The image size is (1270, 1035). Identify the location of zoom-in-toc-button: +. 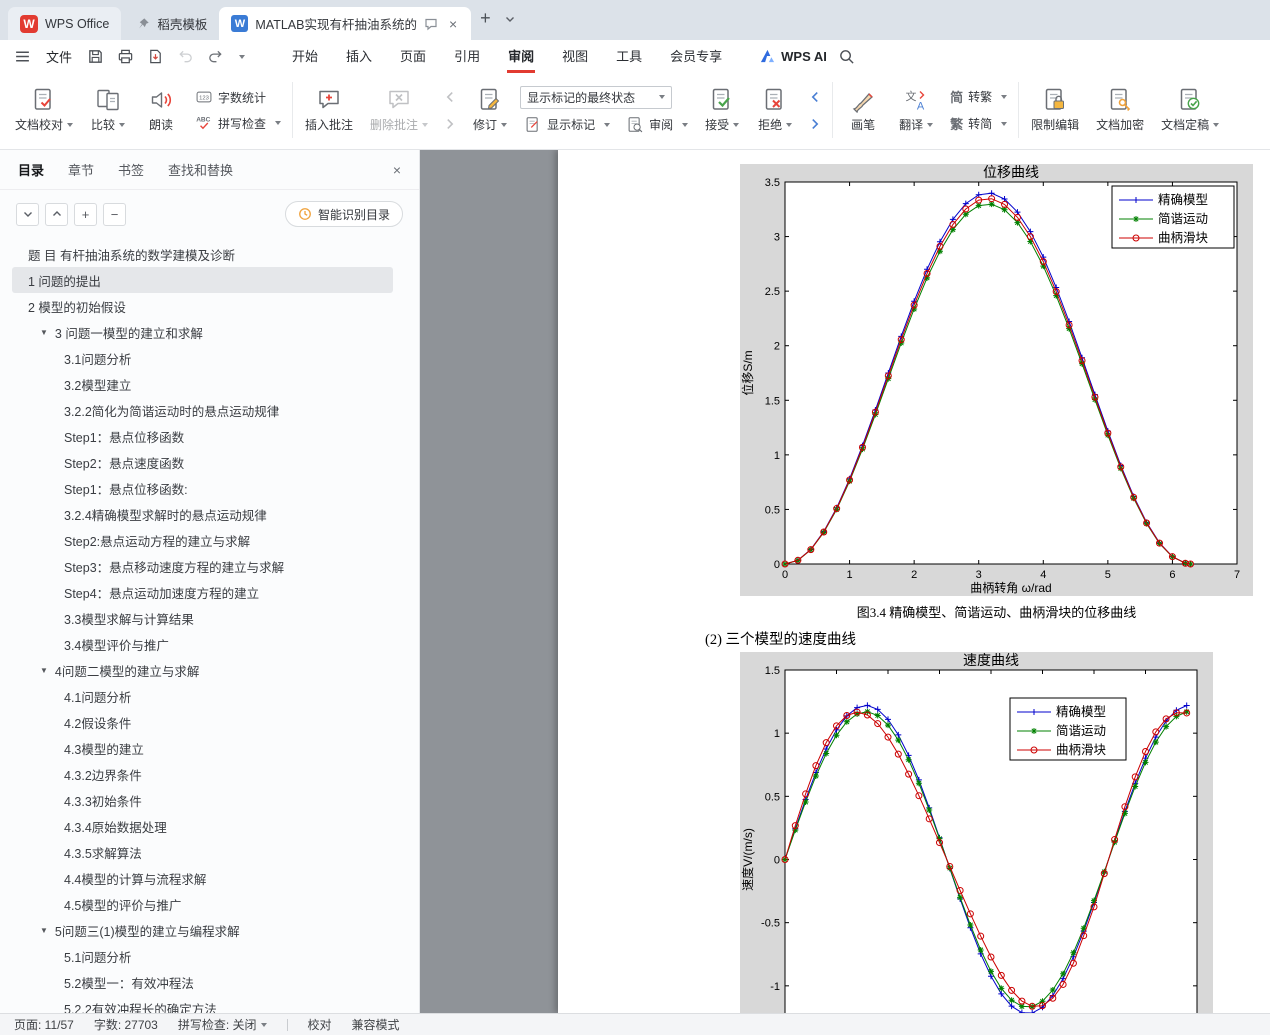
(85, 214).